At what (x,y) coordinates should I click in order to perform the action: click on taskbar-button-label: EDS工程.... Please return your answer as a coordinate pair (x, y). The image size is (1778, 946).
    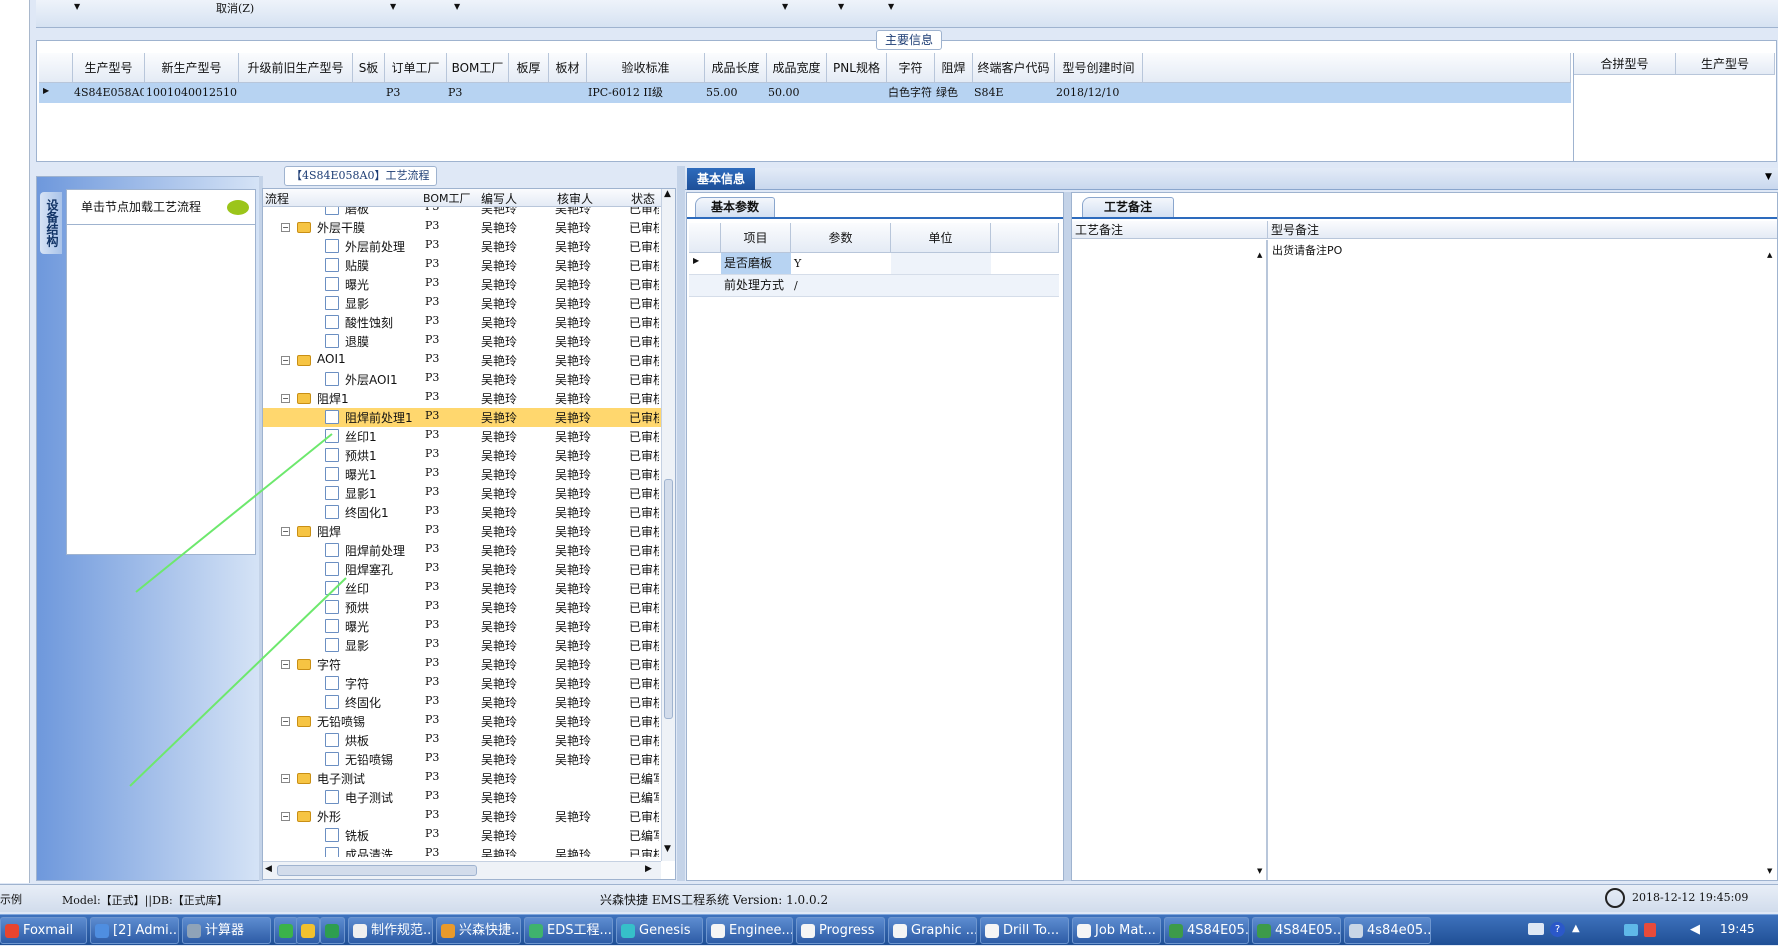
    Looking at the image, I should click on (579, 930).